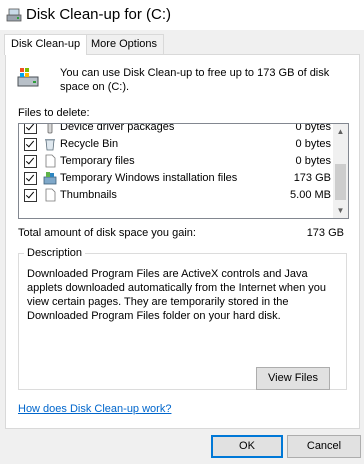 The height and width of the screenshot is (464, 364). I want to click on scroll-thumb, so click(340, 182).